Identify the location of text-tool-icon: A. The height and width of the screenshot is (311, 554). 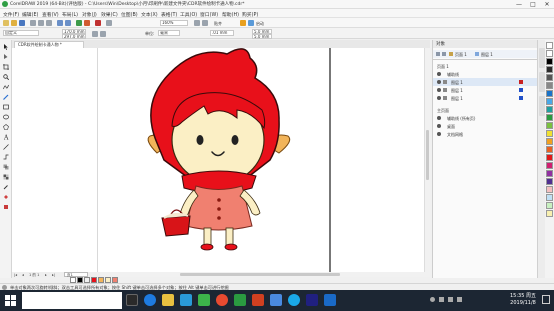
(6, 137).